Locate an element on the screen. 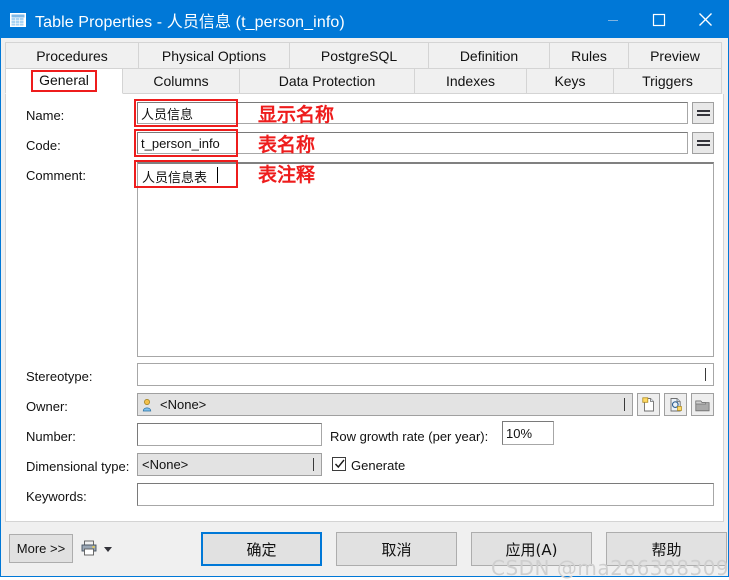  tab-physical-options: Physical Options is located at coordinates (214, 55).